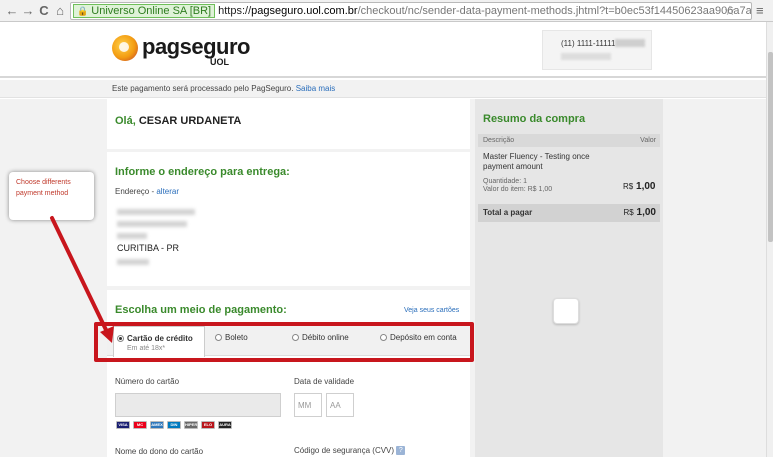 This screenshot has height=457, width=773. What do you see at coordinates (499, 140) in the screenshot?
I see `col-description: Descrição` at bounding box center [499, 140].